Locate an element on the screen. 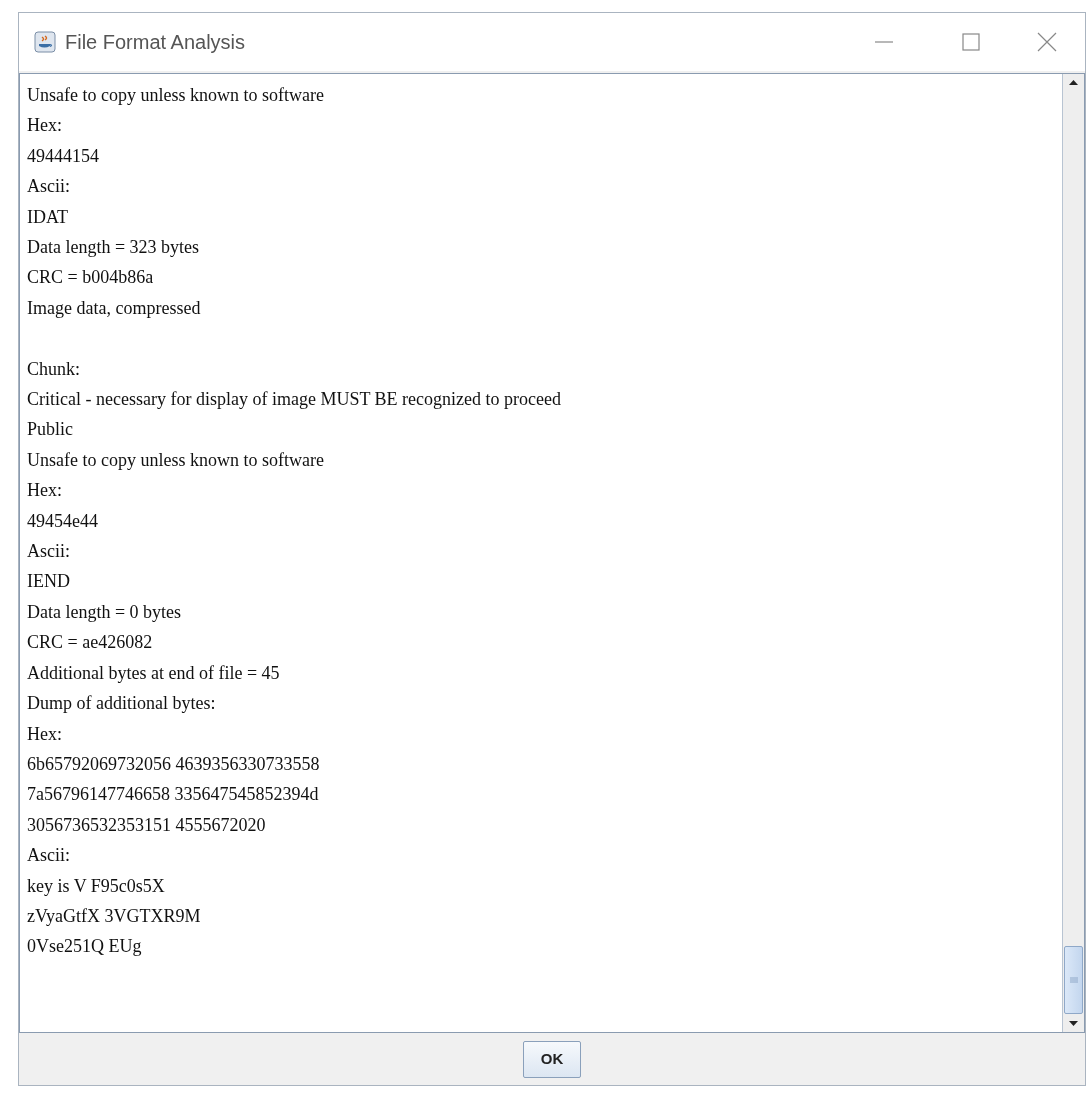  window-title: File Format Analysis is located at coordinates (155, 42).